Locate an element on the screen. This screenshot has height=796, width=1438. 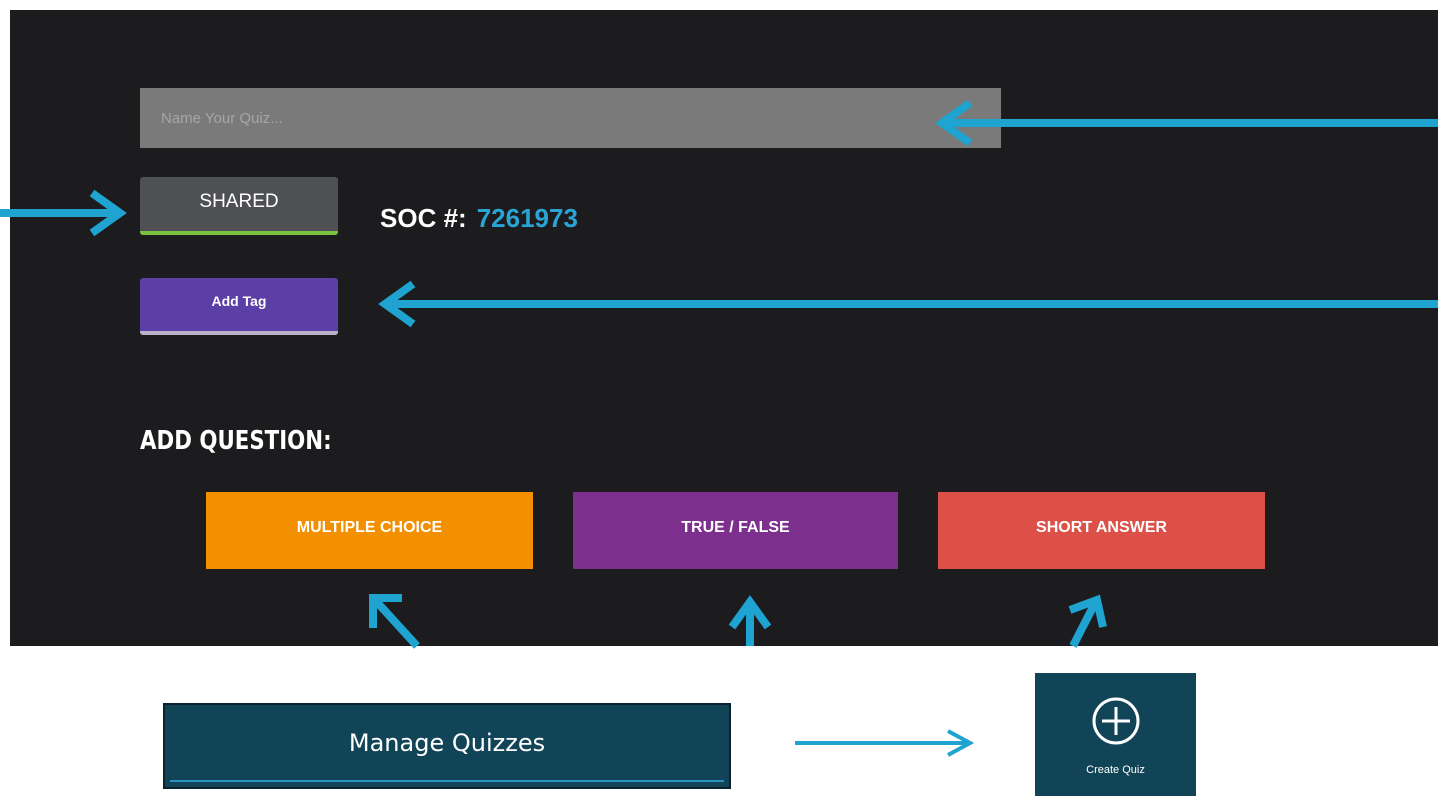
true-false-button: TRUE / FALSE is located at coordinates (735, 530).